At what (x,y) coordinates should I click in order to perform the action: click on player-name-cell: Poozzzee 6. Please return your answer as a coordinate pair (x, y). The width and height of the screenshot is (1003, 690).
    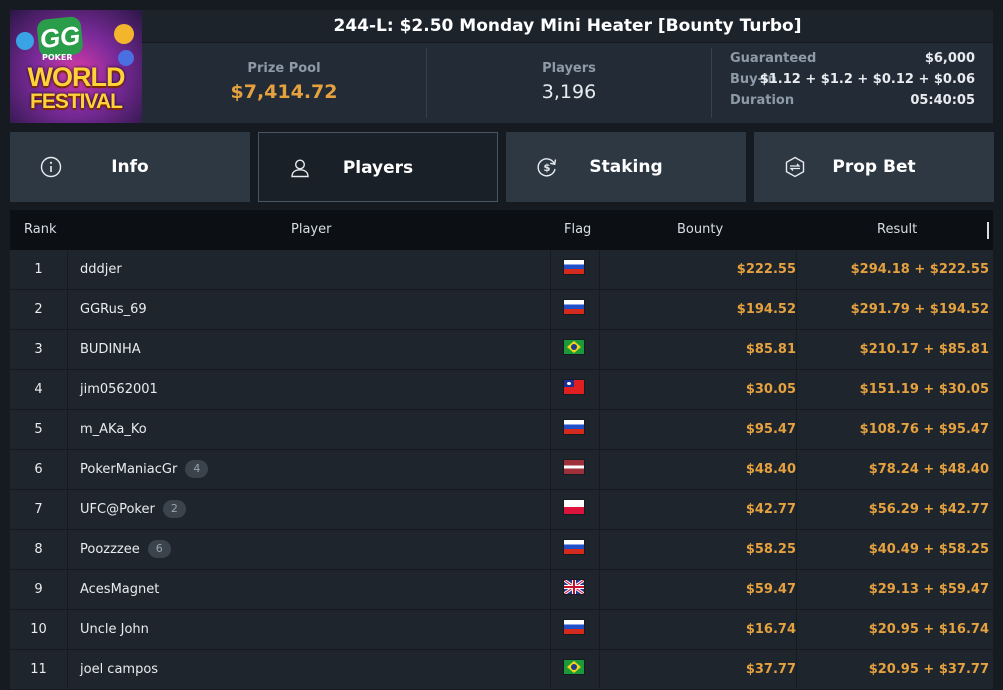
    Looking at the image, I should click on (125, 549).